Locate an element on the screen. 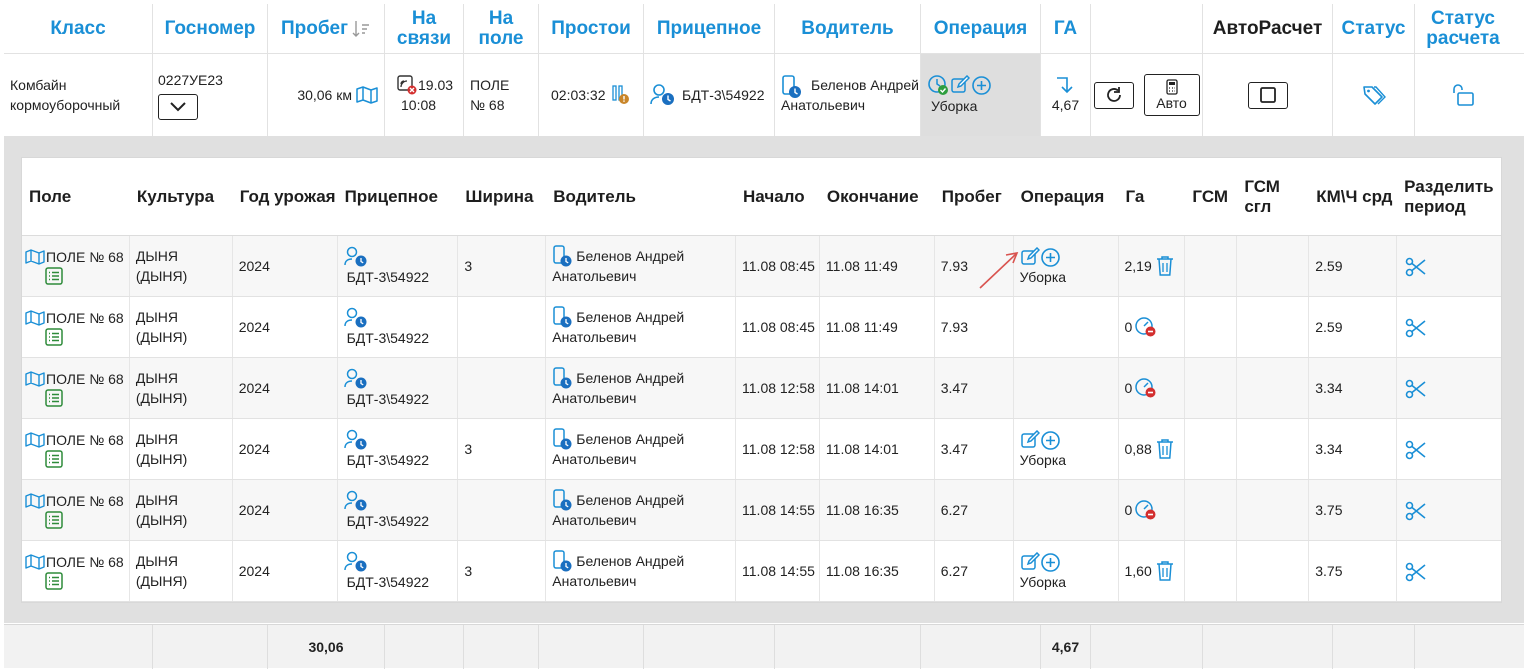 Image resolution: width=1524 pixels, height=670 pixels. sort-desc-icon is located at coordinates (361, 29).